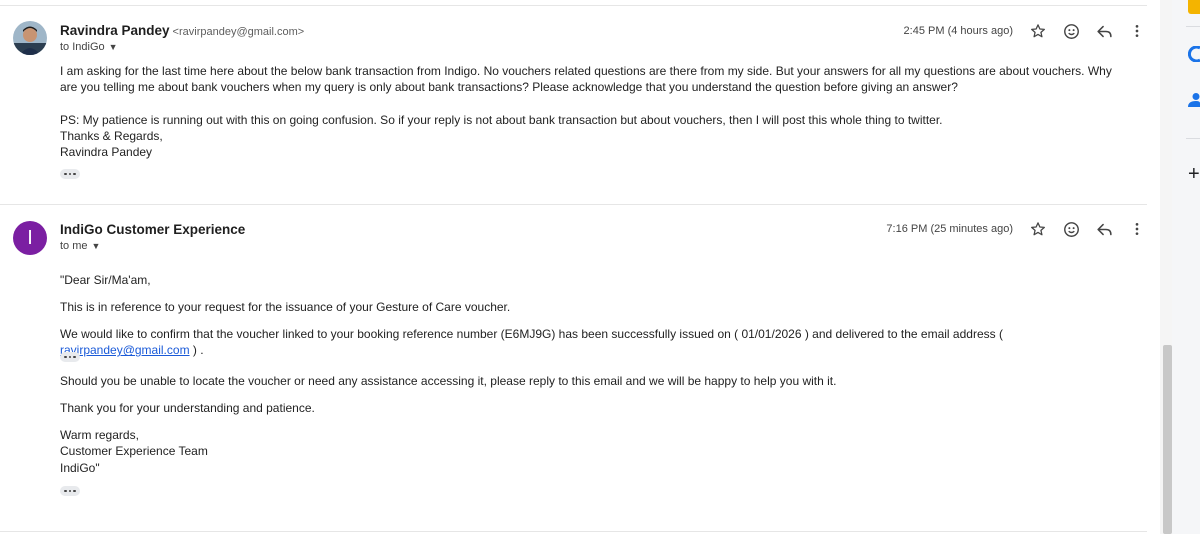 The height and width of the screenshot is (534, 1200). Describe the element at coordinates (1194, 174) in the screenshot. I see `add-icon: +` at that location.